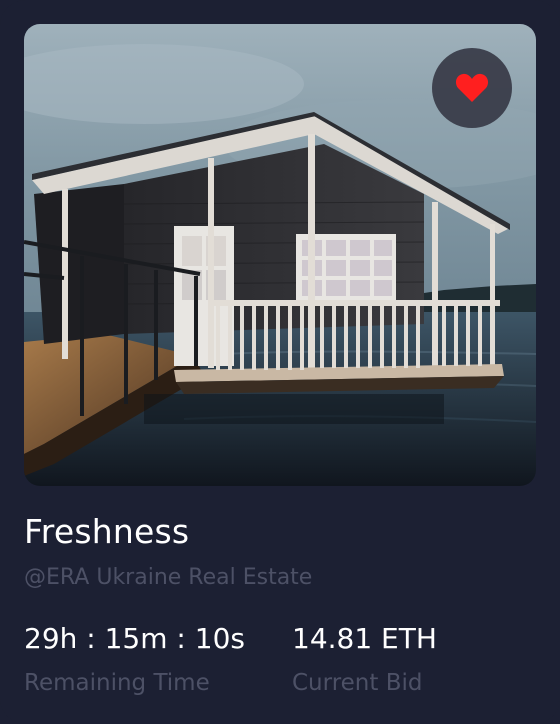 This screenshot has height=724, width=560. Describe the element at coordinates (134, 638) in the screenshot. I see `remaining-time-value: 29h : 15m : 10s` at that location.